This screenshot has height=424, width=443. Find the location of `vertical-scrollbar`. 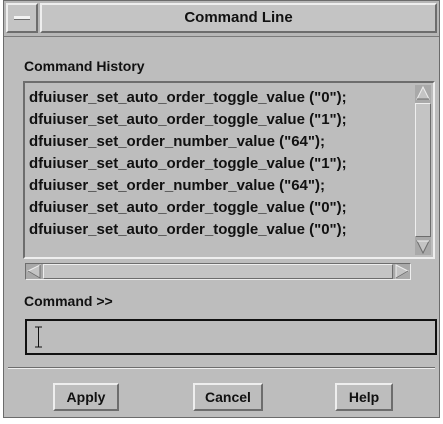

vertical-scrollbar is located at coordinates (423, 170).